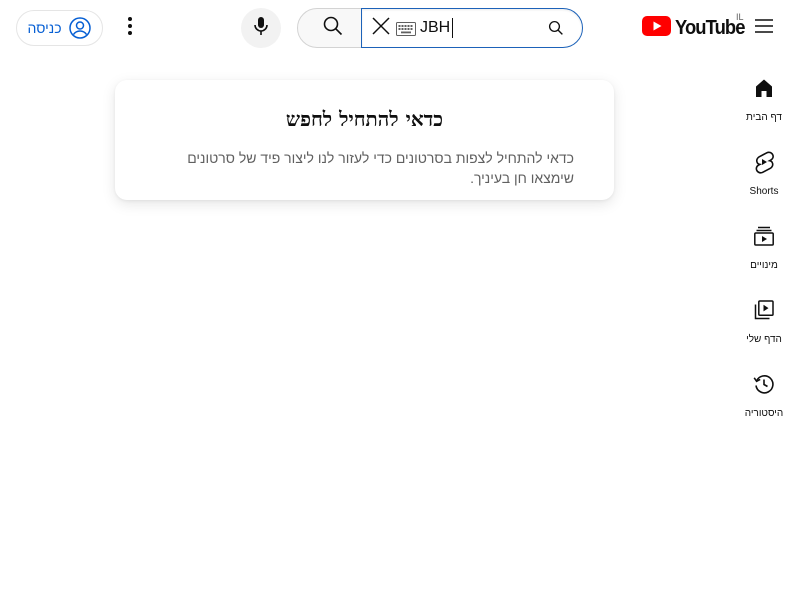 Image resolution: width=800 pixels, height=600 pixels. What do you see at coordinates (764, 191) in the screenshot?
I see `sidebar-item-label: Shorts` at bounding box center [764, 191].